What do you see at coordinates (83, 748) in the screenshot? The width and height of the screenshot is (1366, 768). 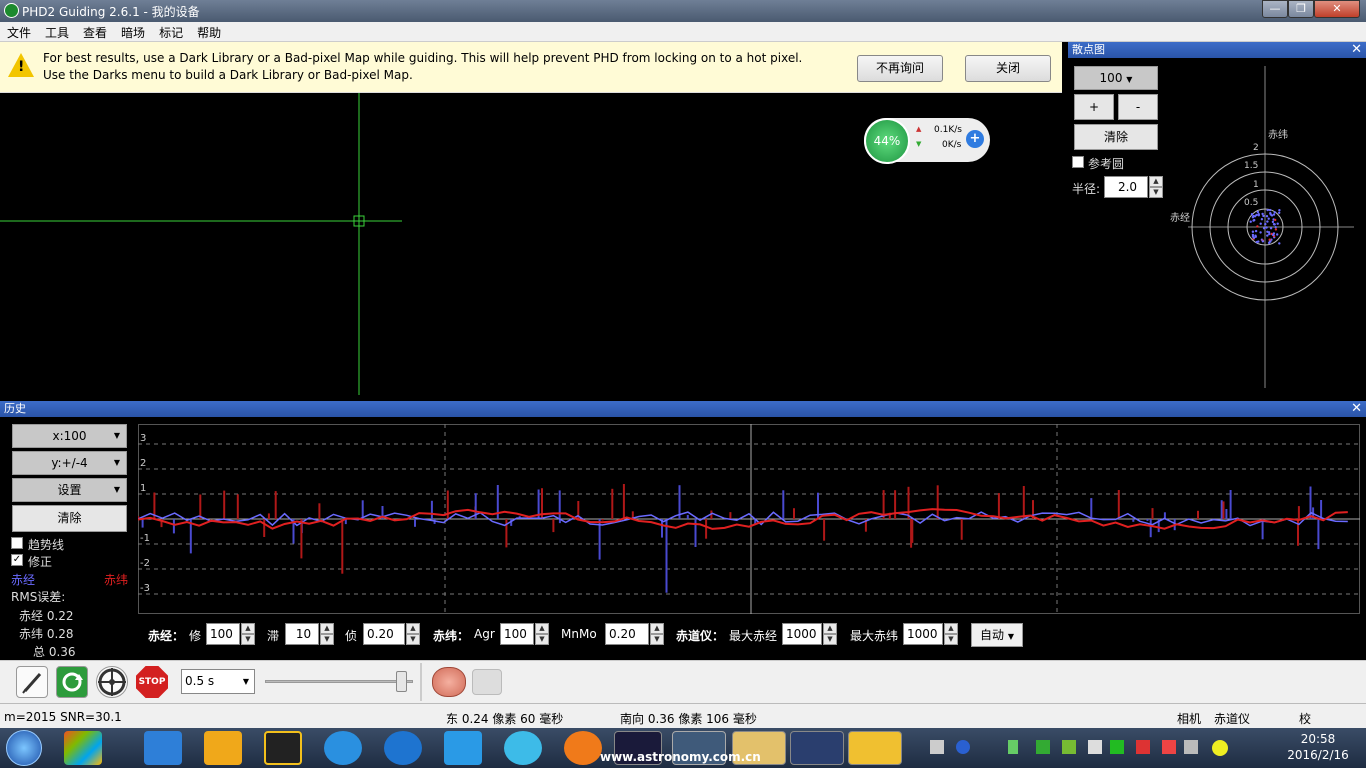 I see `taskbar-app-1-icon` at bounding box center [83, 748].